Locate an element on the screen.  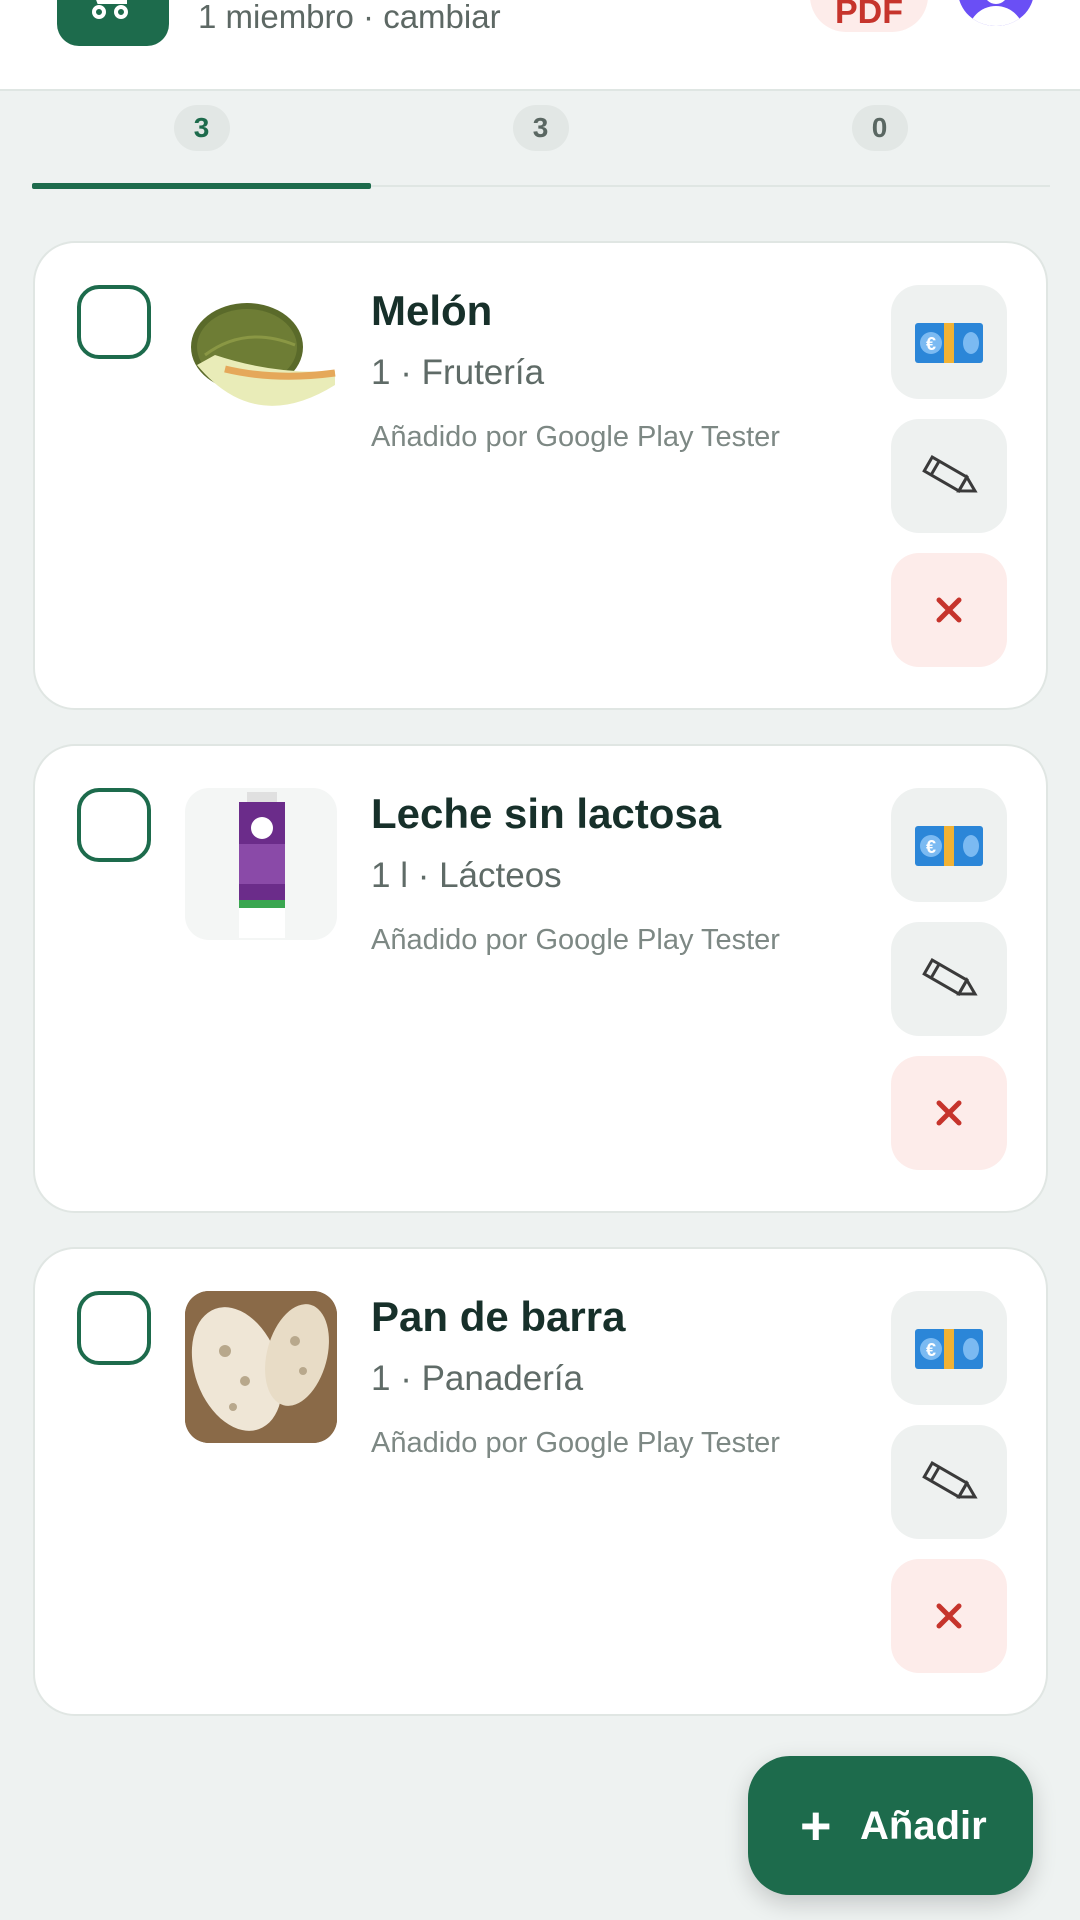
list-tabs: 3 3 0 is located at coordinates (541, 140).